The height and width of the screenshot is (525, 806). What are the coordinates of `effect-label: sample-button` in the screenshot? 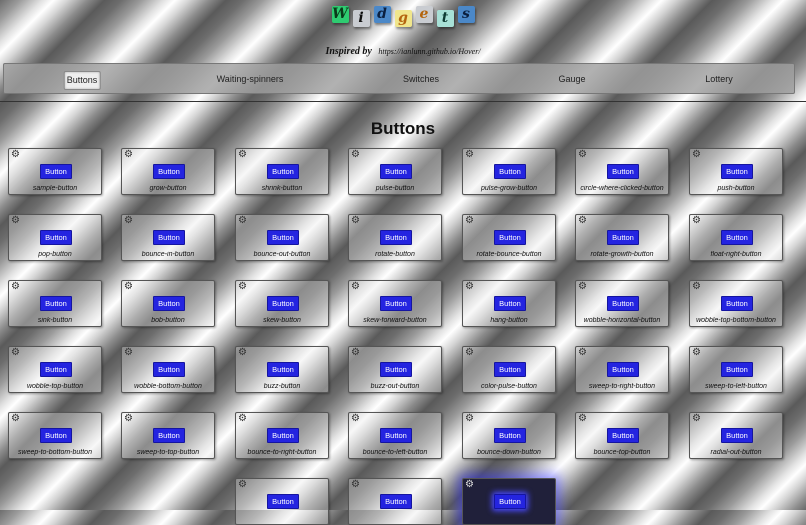 It's located at (55, 188).